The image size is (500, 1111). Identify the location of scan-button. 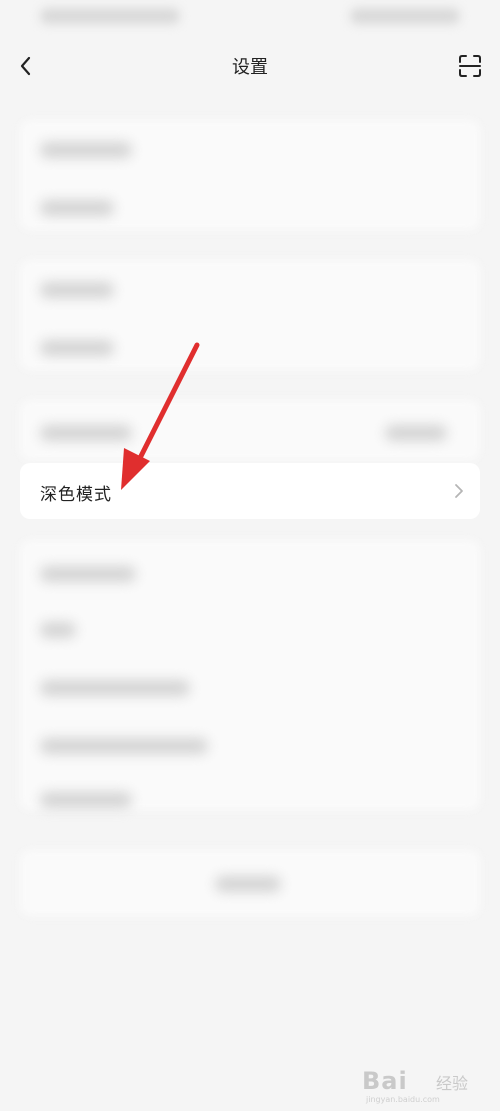
(470, 66).